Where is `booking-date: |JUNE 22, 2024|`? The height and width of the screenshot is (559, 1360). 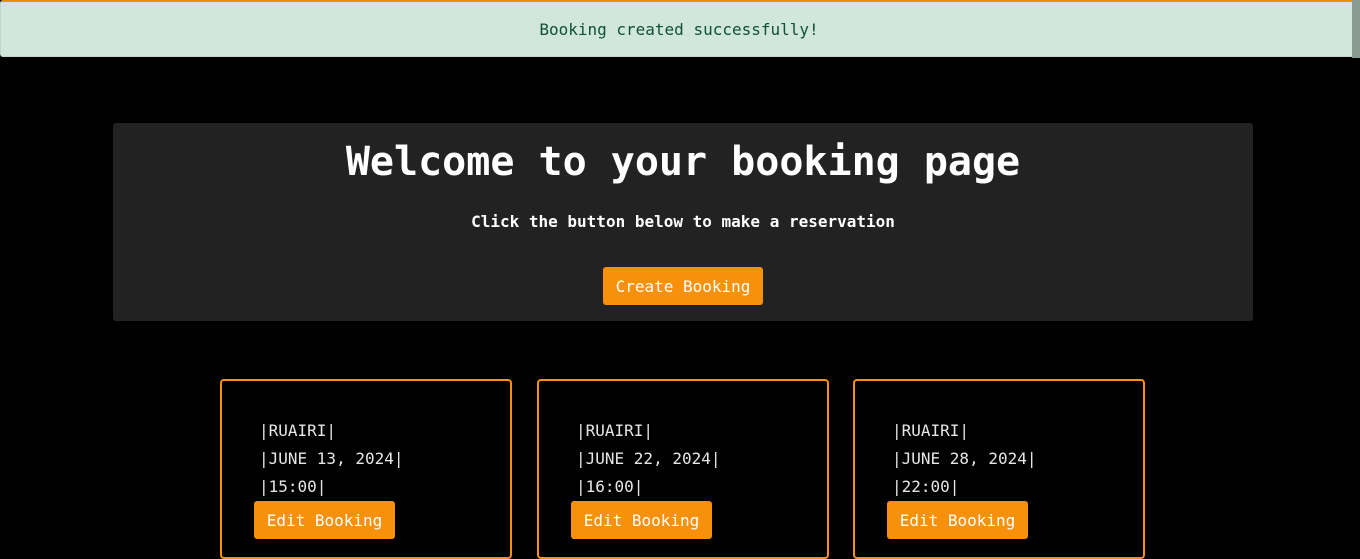
booking-date: |JUNE 22, 2024| is located at coordinates (648, 458).